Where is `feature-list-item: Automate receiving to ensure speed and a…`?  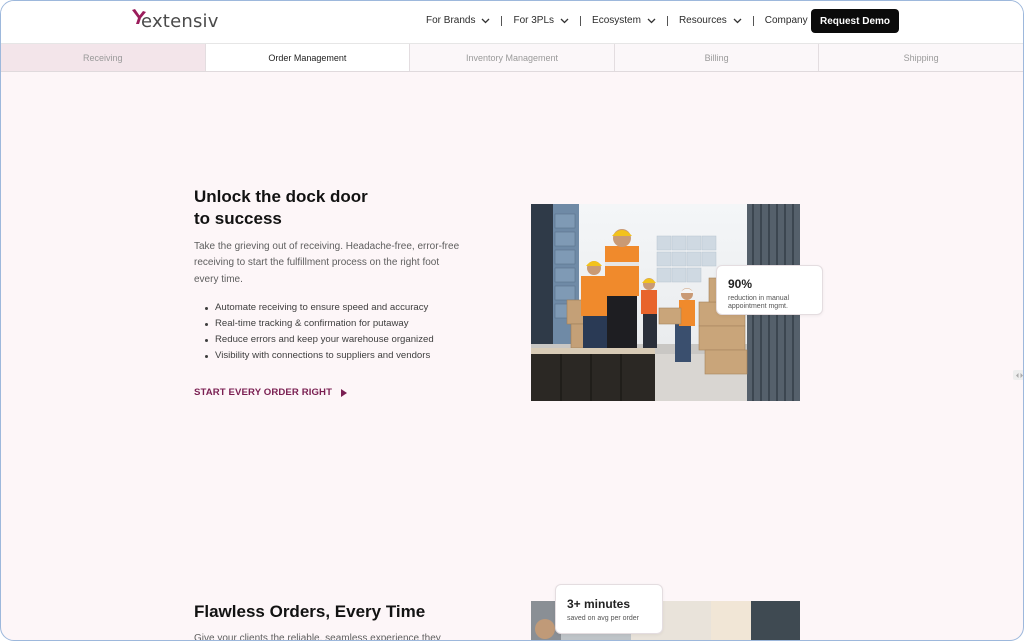
feature-list-item: Automate receiving to ensure speed and a… is located at coordinates (319, 308).